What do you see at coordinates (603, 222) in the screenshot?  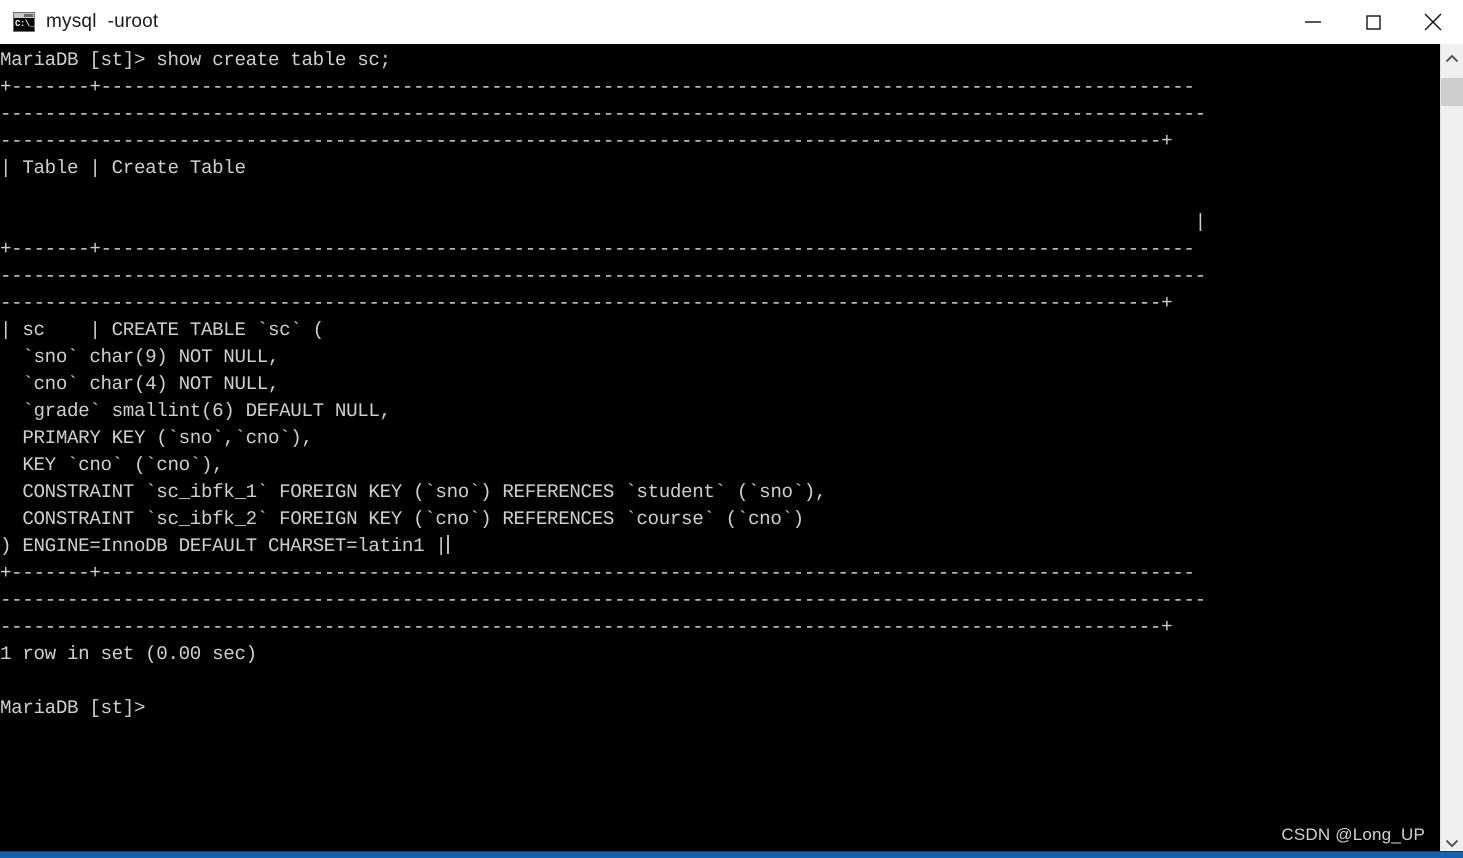 I see `terminal-line: |` at bounding box center [603, 222].